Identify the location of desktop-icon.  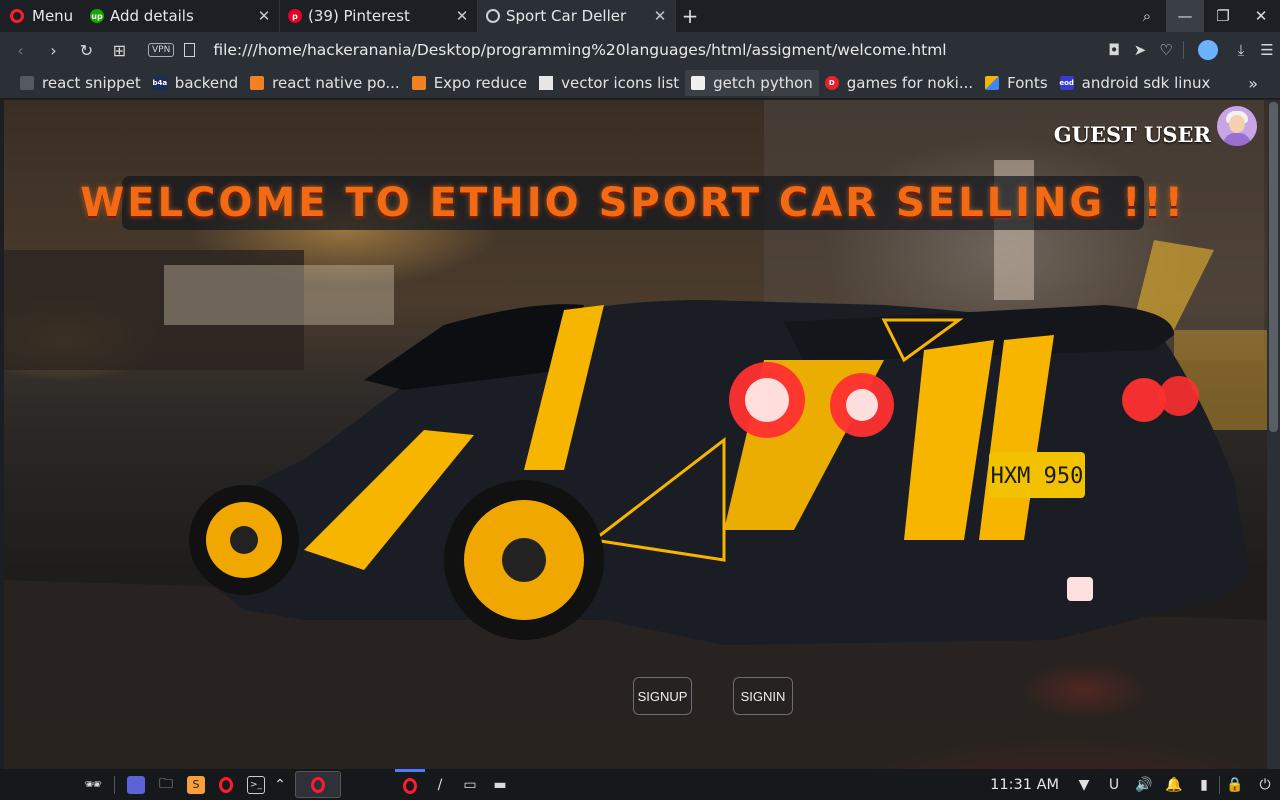
(136, 784).